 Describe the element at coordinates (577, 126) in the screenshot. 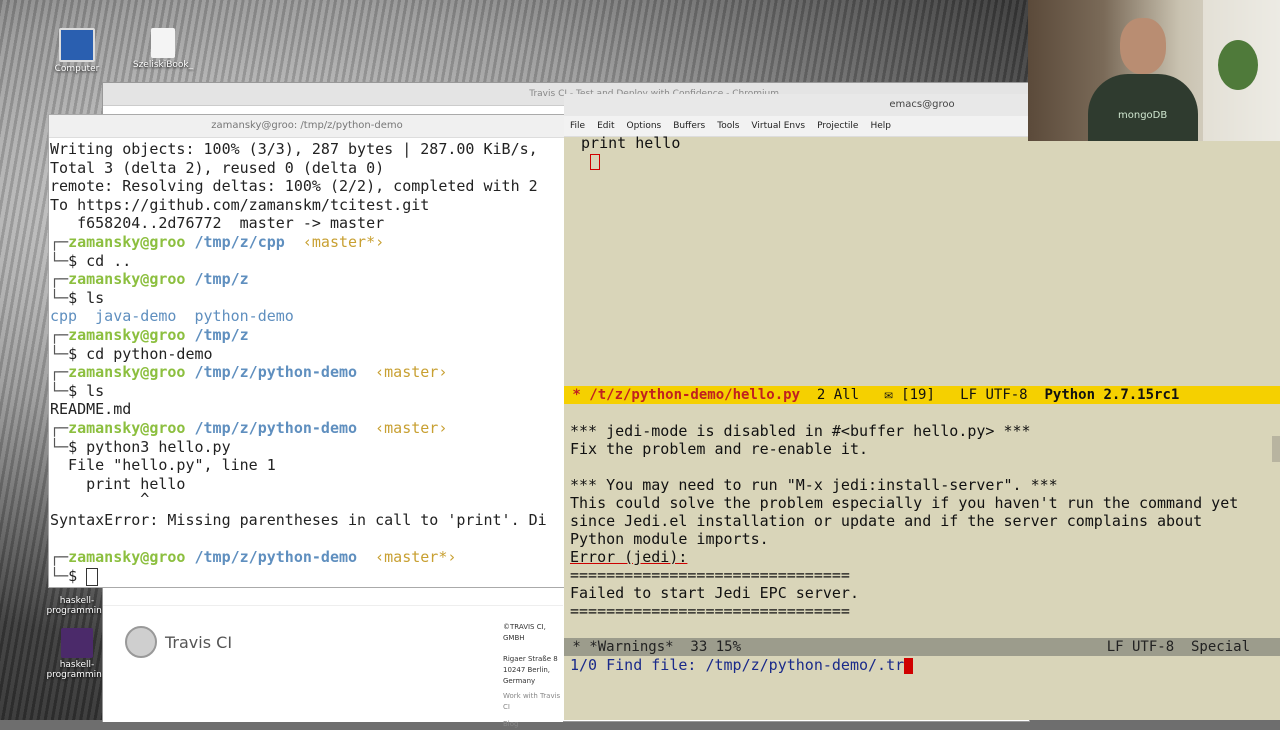

I see `menu-file: File` at that location.